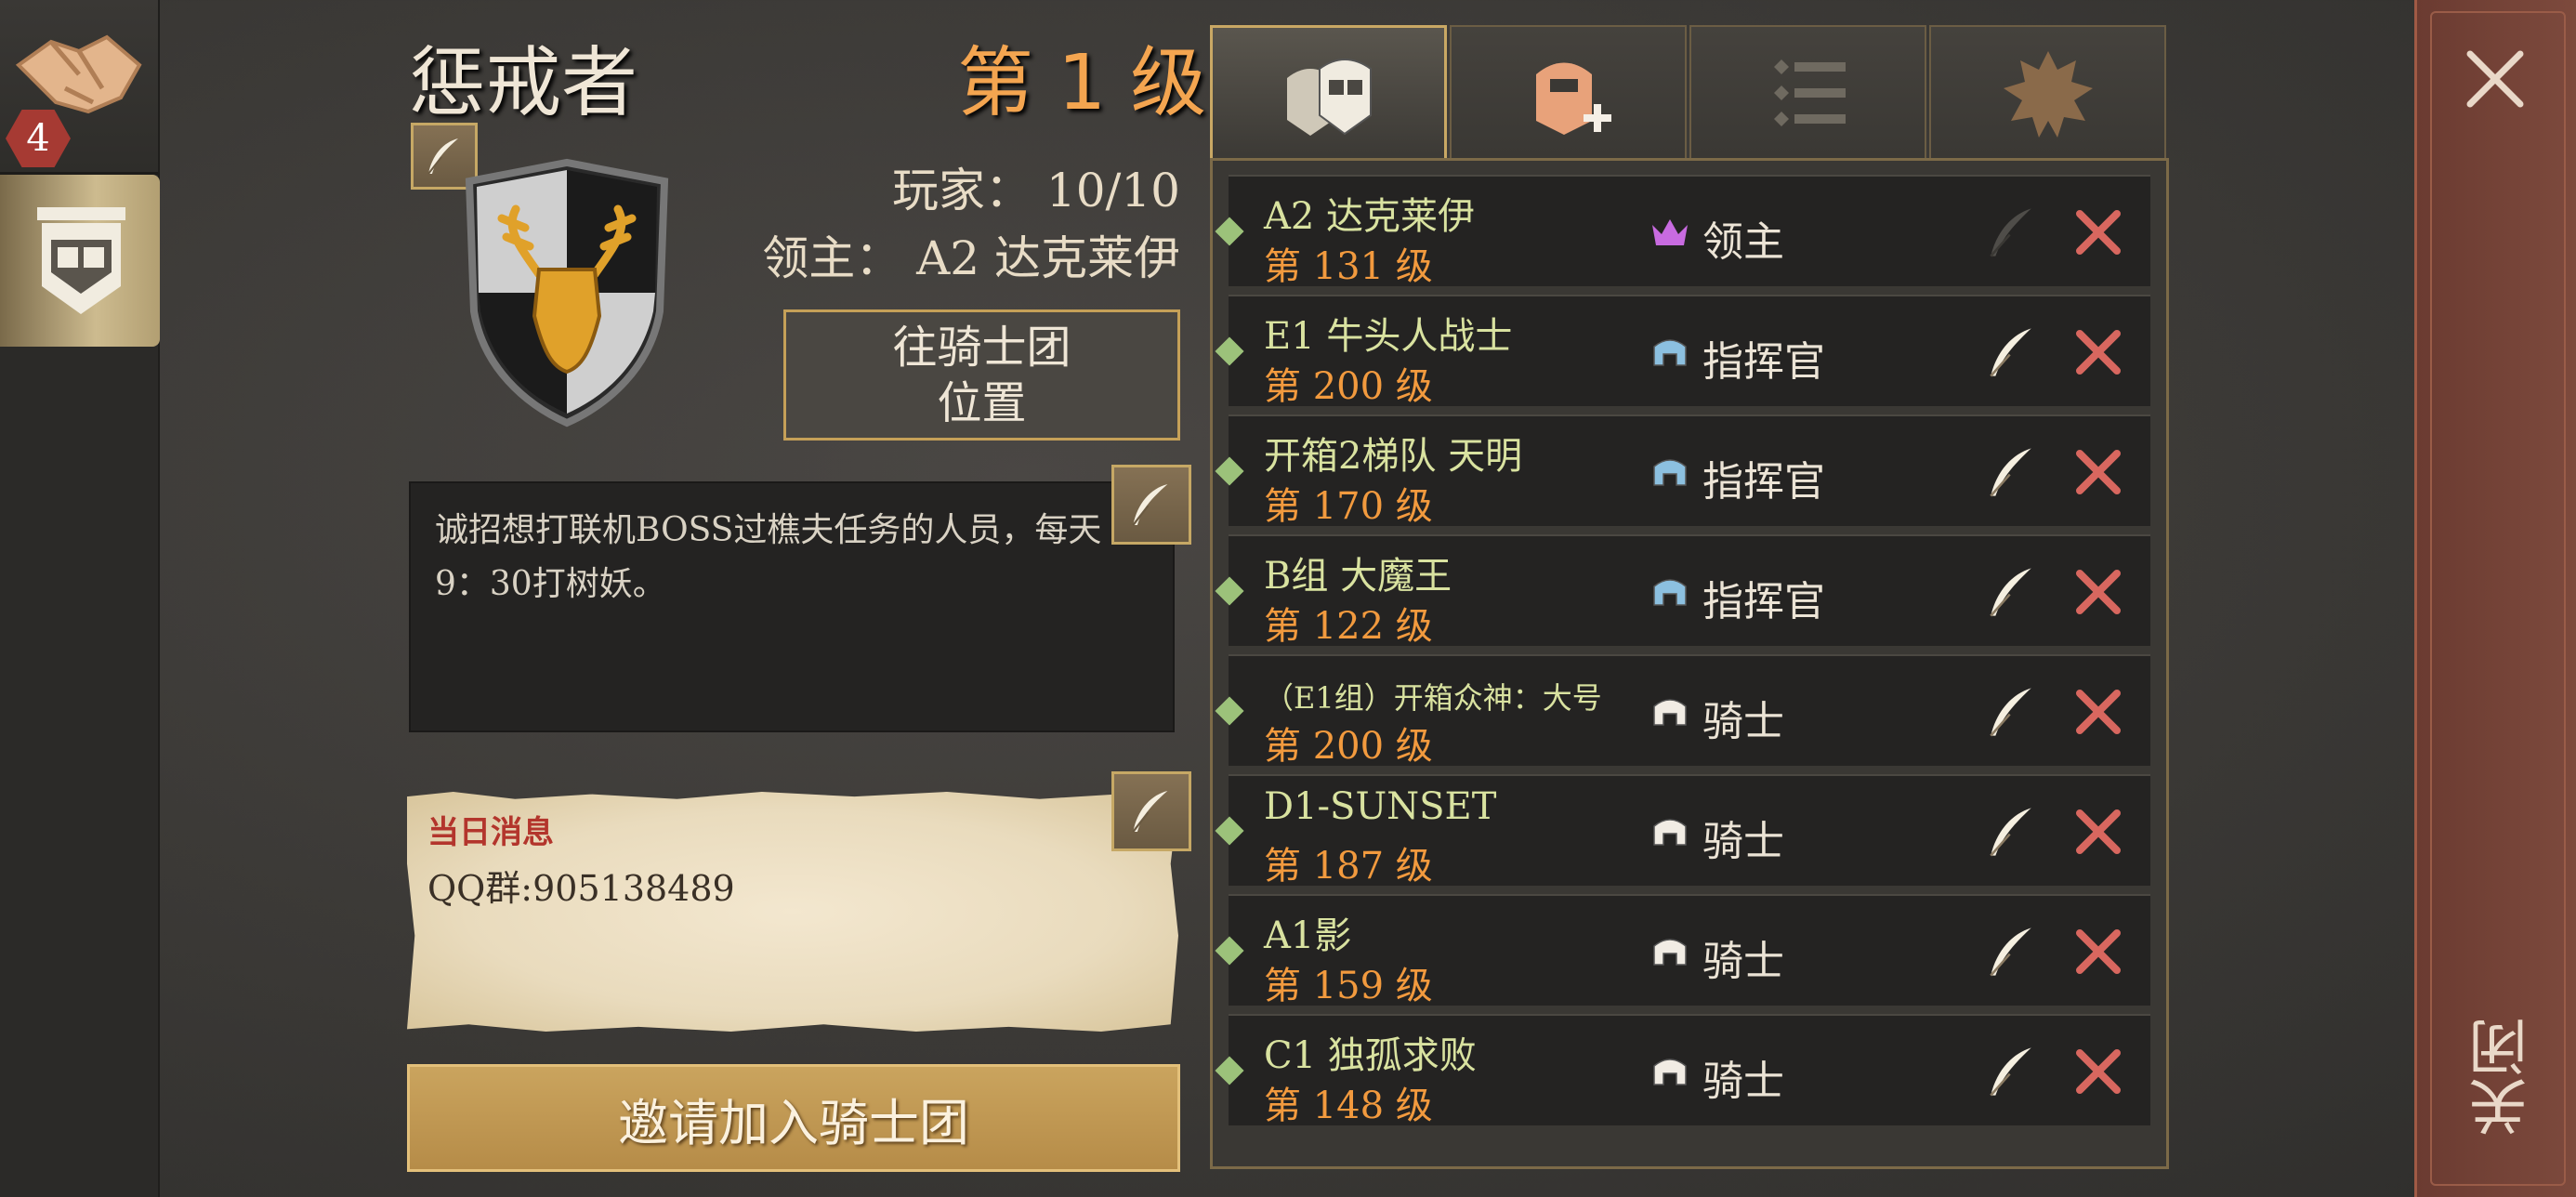 This screenshot has width=2576, height=1197. What do you see at coordinates (1433, 698) in the screenshot?
I see `member-name: （E1组）开箱众神：大号` at bounding box center [1433, 698].